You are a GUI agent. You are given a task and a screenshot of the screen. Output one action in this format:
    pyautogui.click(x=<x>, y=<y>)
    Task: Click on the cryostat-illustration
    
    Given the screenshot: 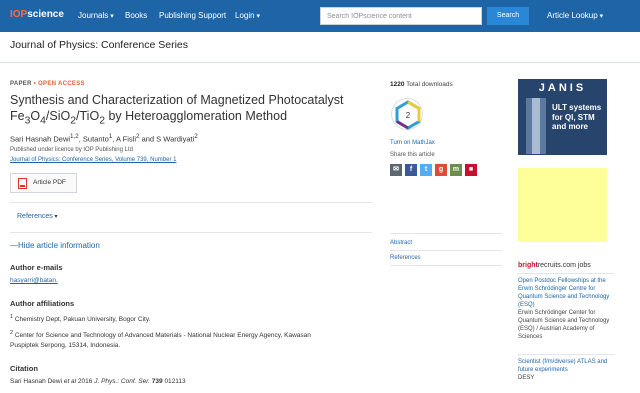 What is the action you would take?
    pyautogui.click(x=536, y=126)
    